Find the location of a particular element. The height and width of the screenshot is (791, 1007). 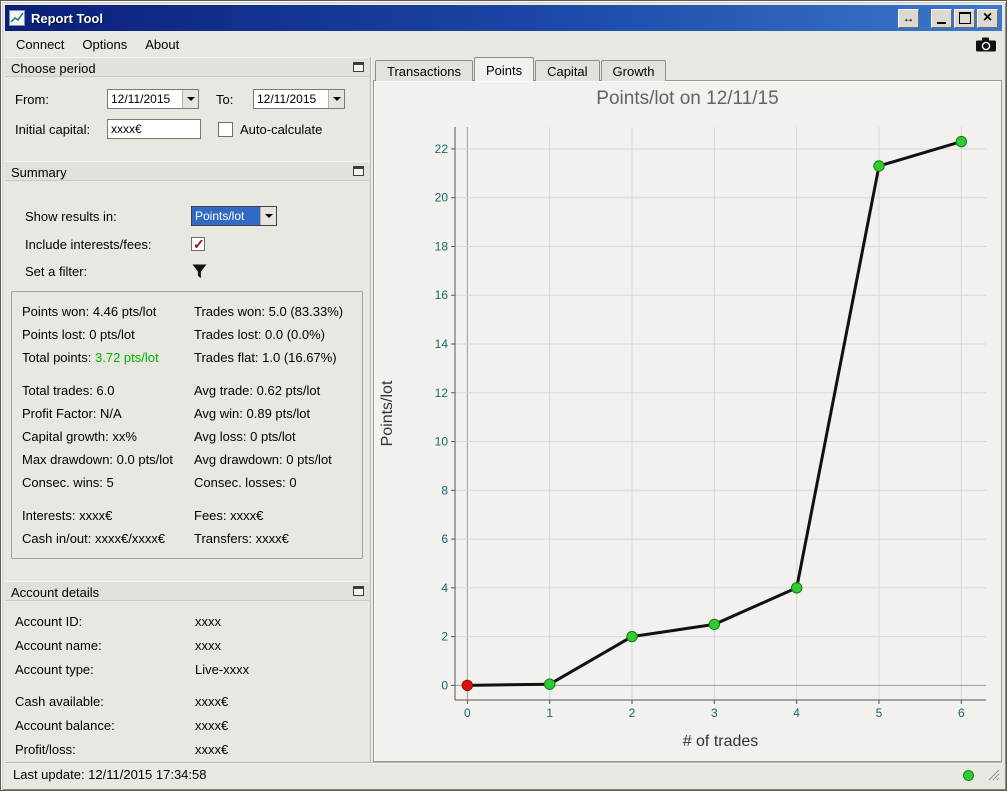

account-field-label: Account balance: is located at coordinates (65, 725).